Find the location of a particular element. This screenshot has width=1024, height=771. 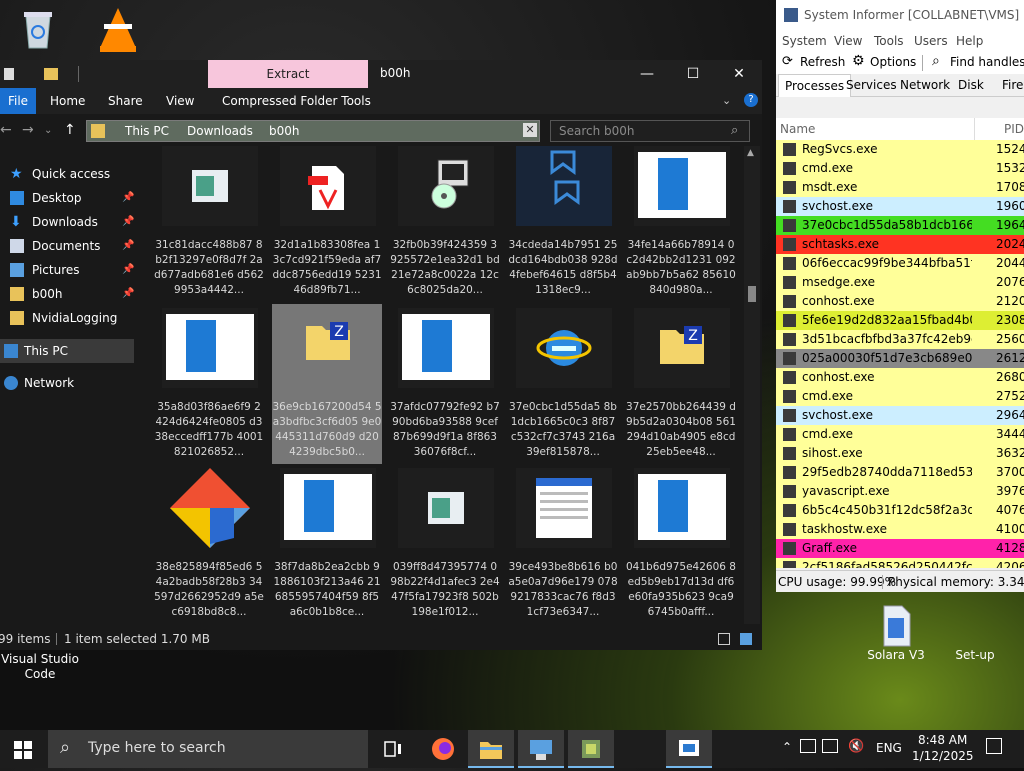

vertical-scrollbar: ▲ is located at coordinates (752, 385).